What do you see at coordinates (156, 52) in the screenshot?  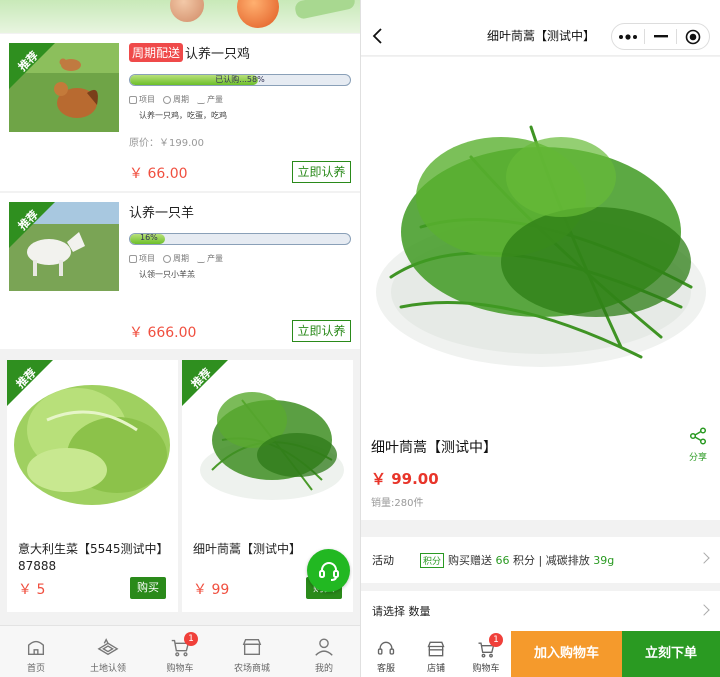 I see `cycle-delivery-tag: 周期配送` at bounding box center [156, 52].